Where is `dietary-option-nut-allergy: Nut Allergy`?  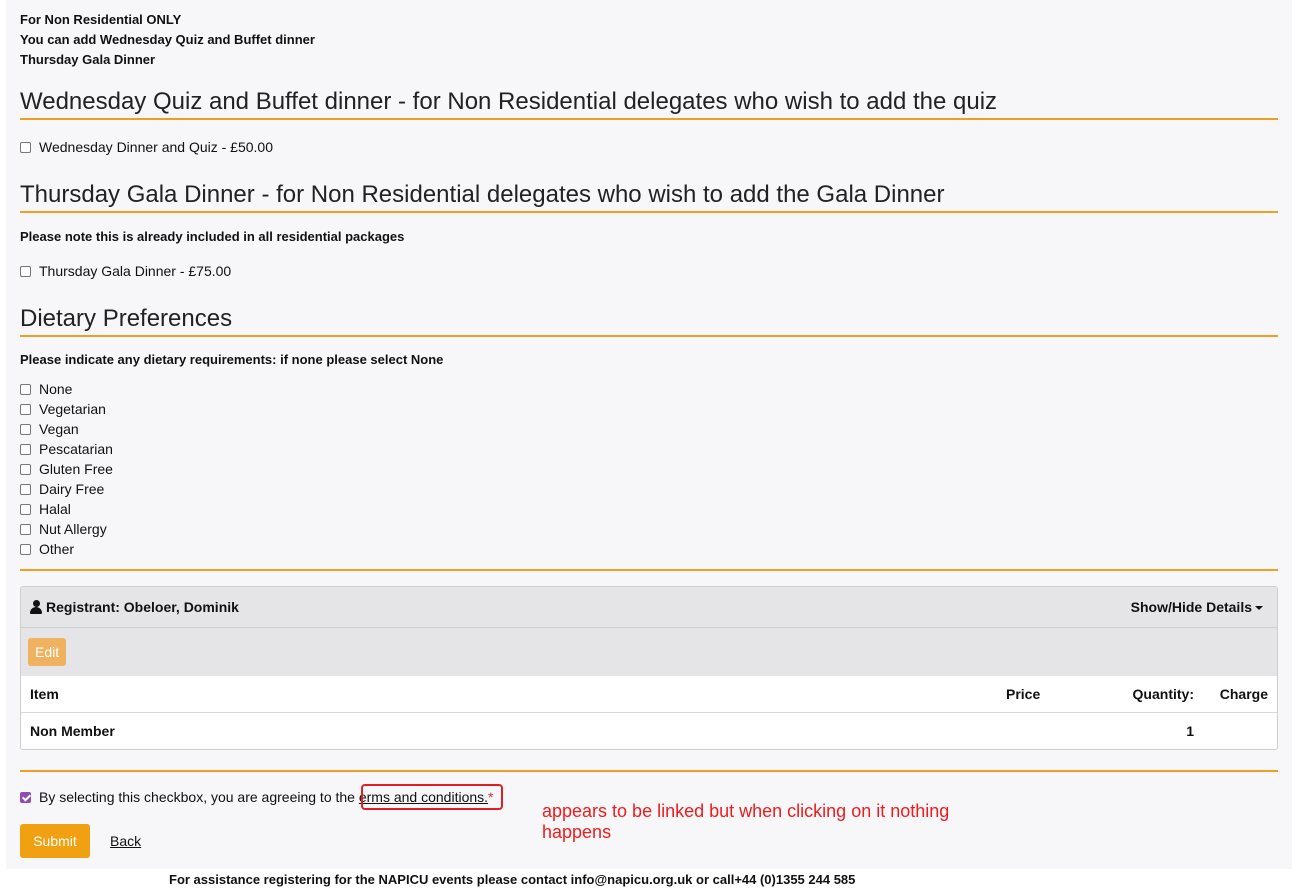 dietary-option-nut-allergy: Nut Allergy is located at coordinates (63, 529).